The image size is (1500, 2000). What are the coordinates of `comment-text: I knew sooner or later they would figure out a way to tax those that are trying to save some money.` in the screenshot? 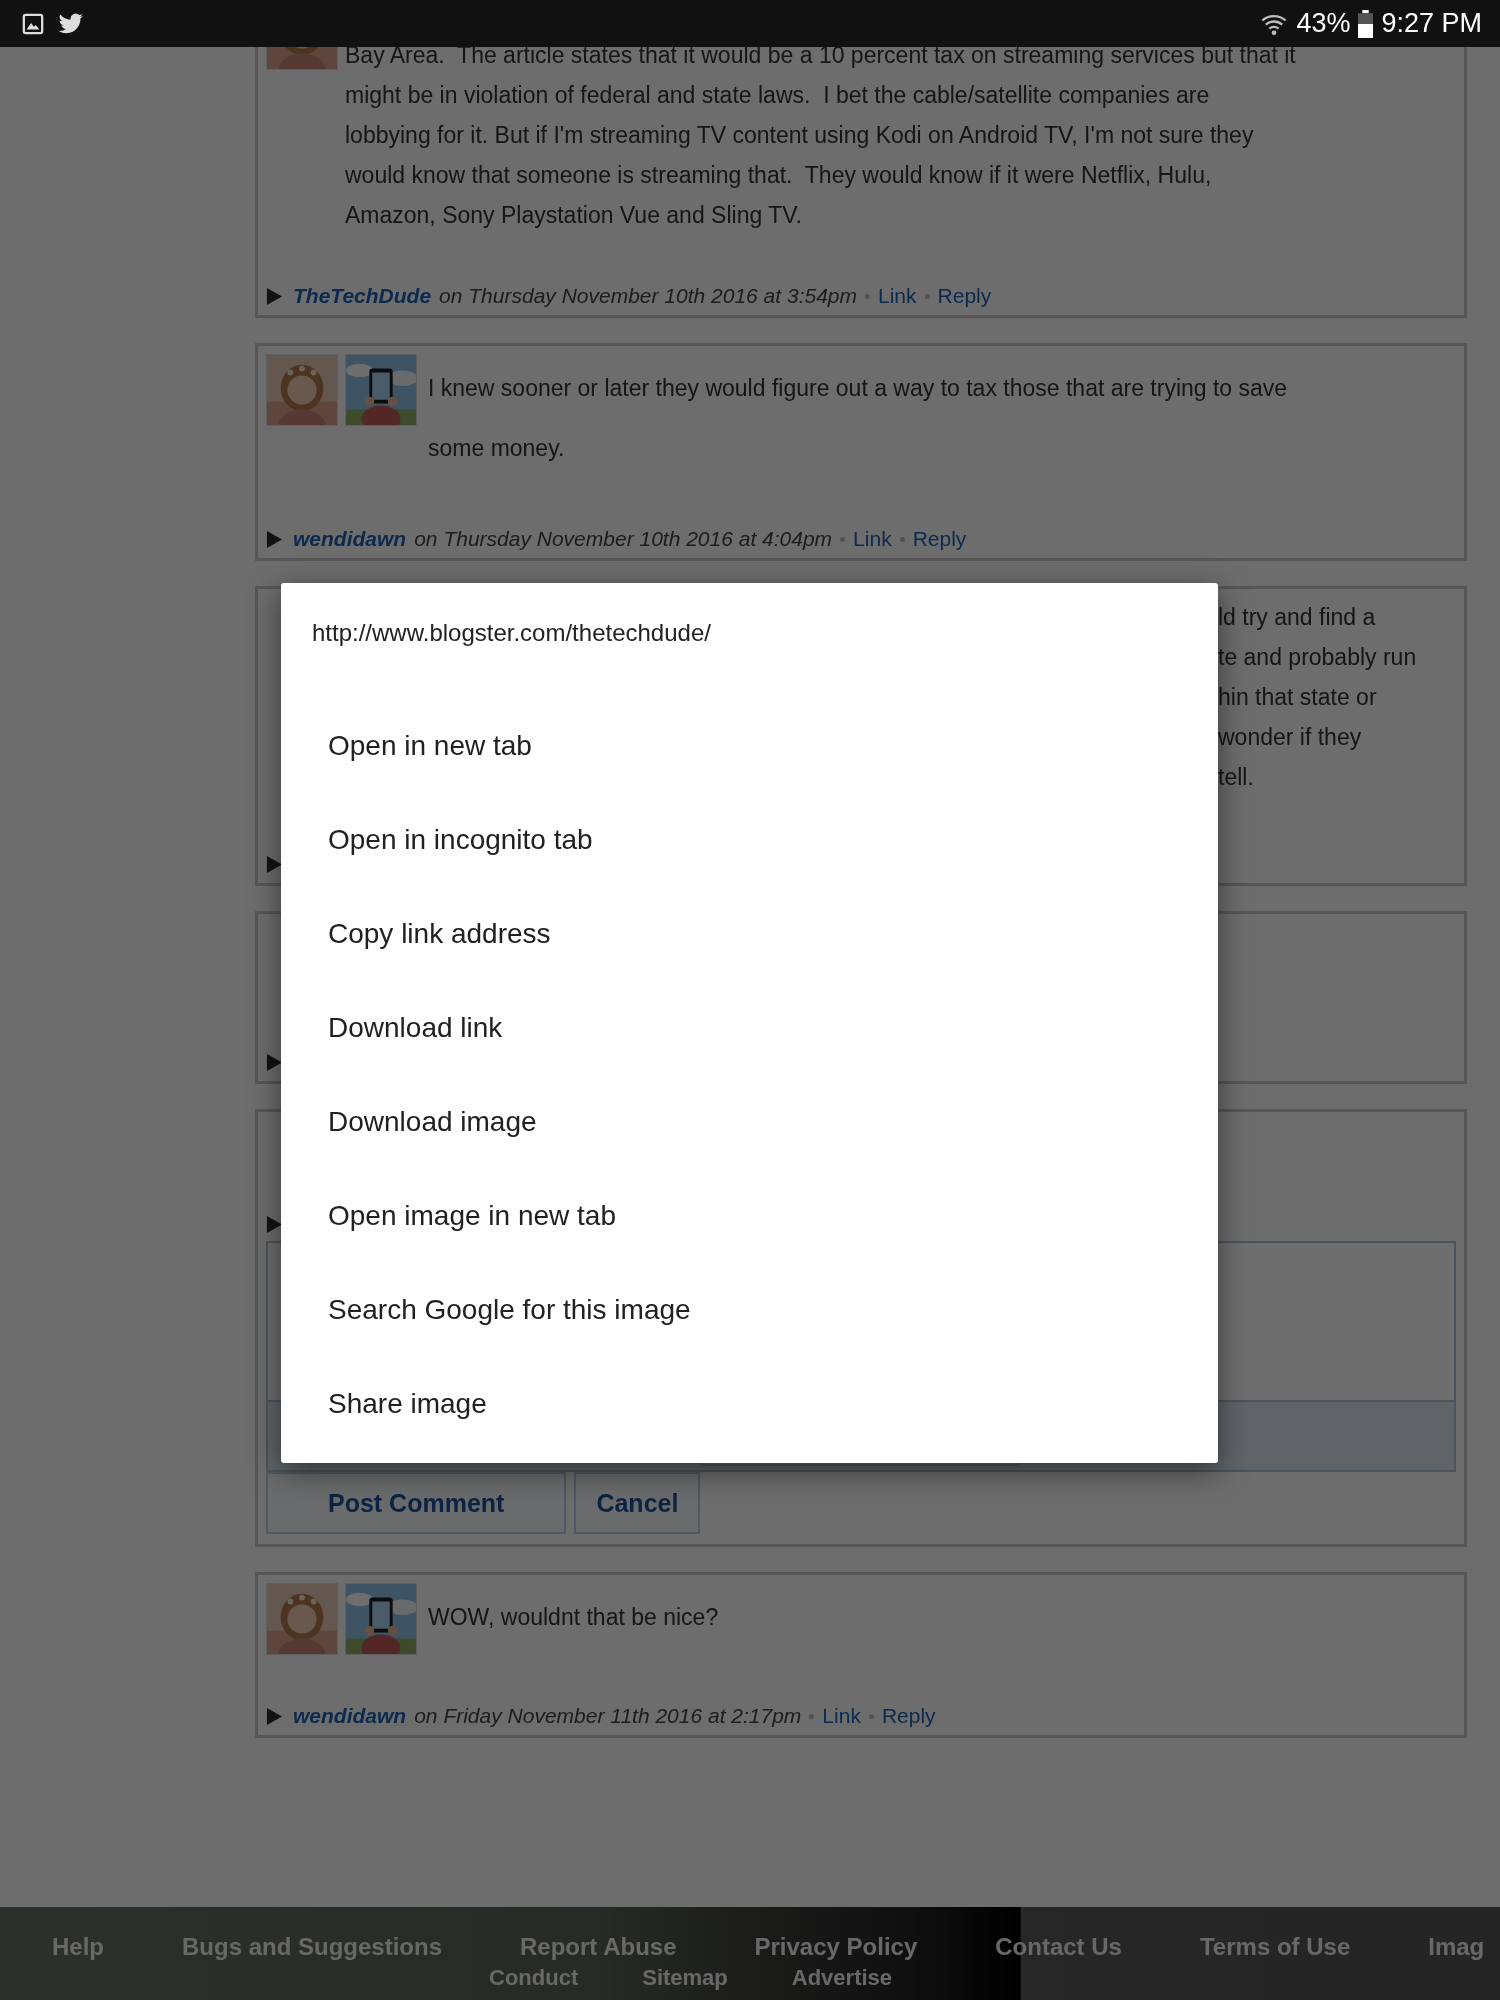 It's located at (858, 418).